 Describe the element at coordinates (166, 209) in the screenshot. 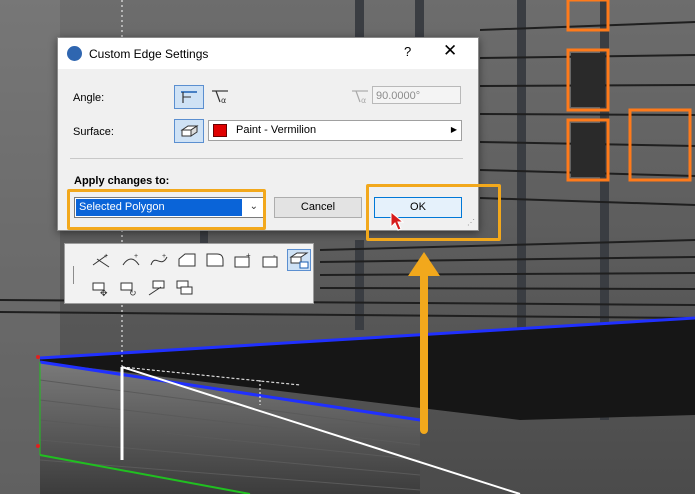

I see `highlight-apply-changes` at that location.